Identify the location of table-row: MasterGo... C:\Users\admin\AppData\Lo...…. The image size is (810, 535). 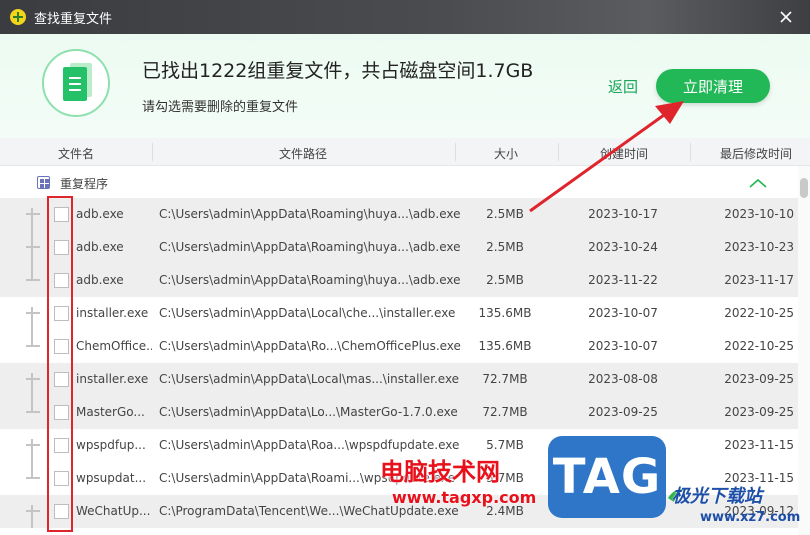
(399, 412).